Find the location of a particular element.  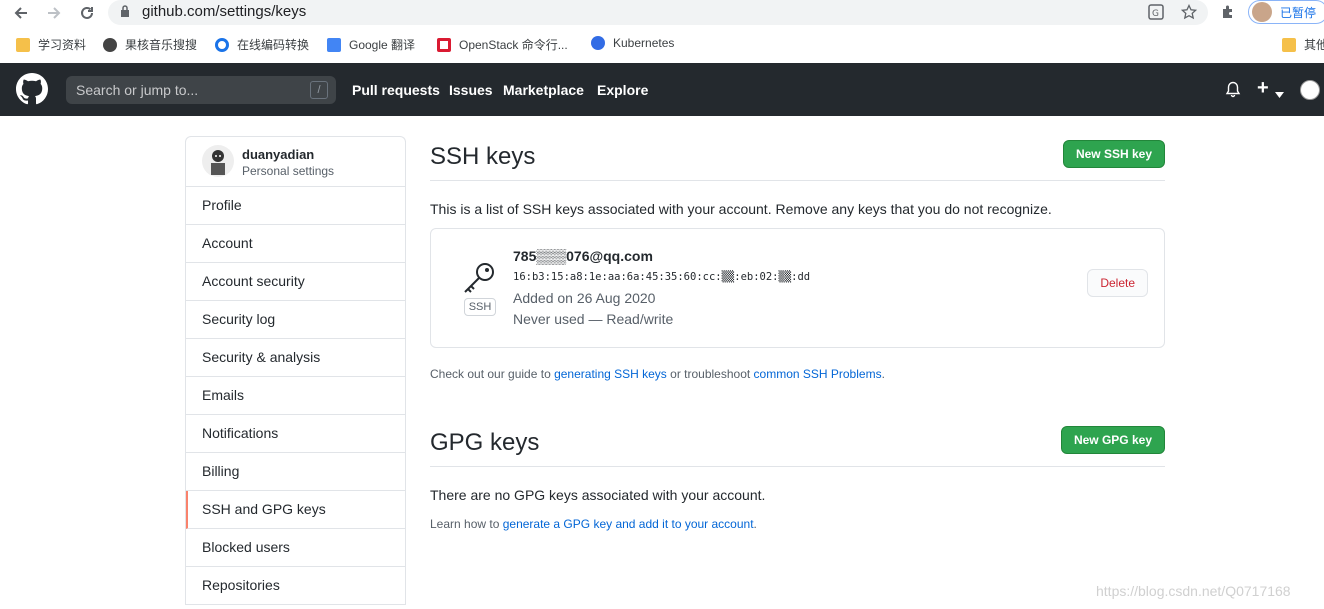

ssh-badge: SSH is located at coordinates (480, 307).